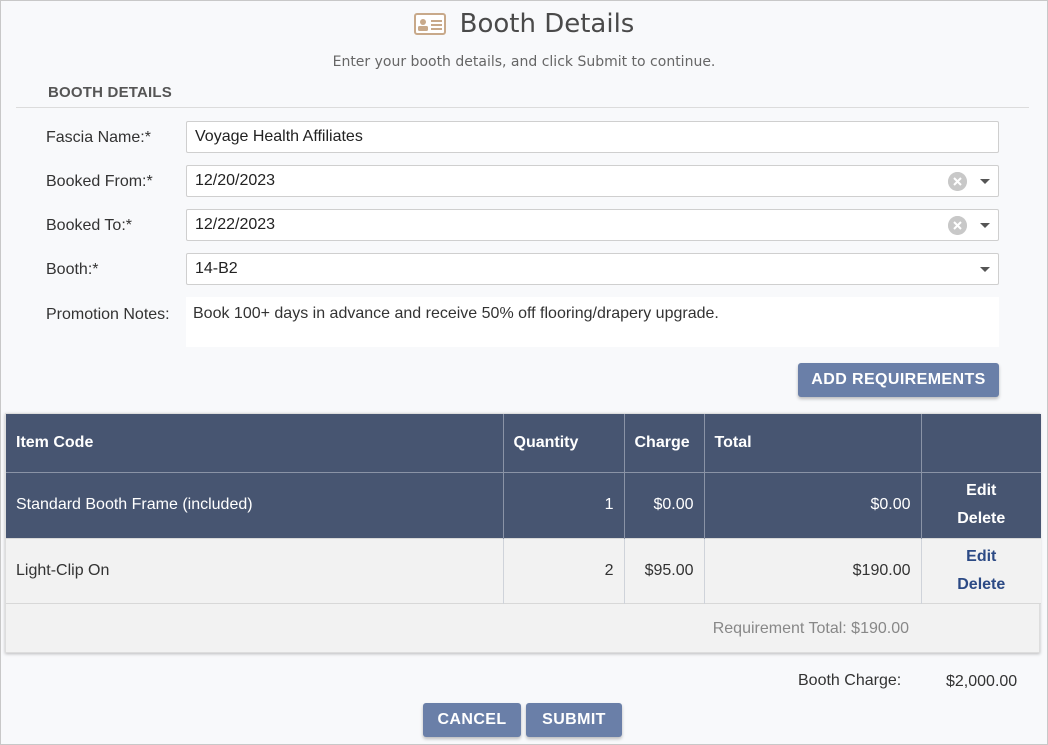 This screenshot has height=745, width=1048. What do you see at coordinates (664, 570) in the screenshot?
I see `charge-cell: $95.00` at bounding box center [664, 570].